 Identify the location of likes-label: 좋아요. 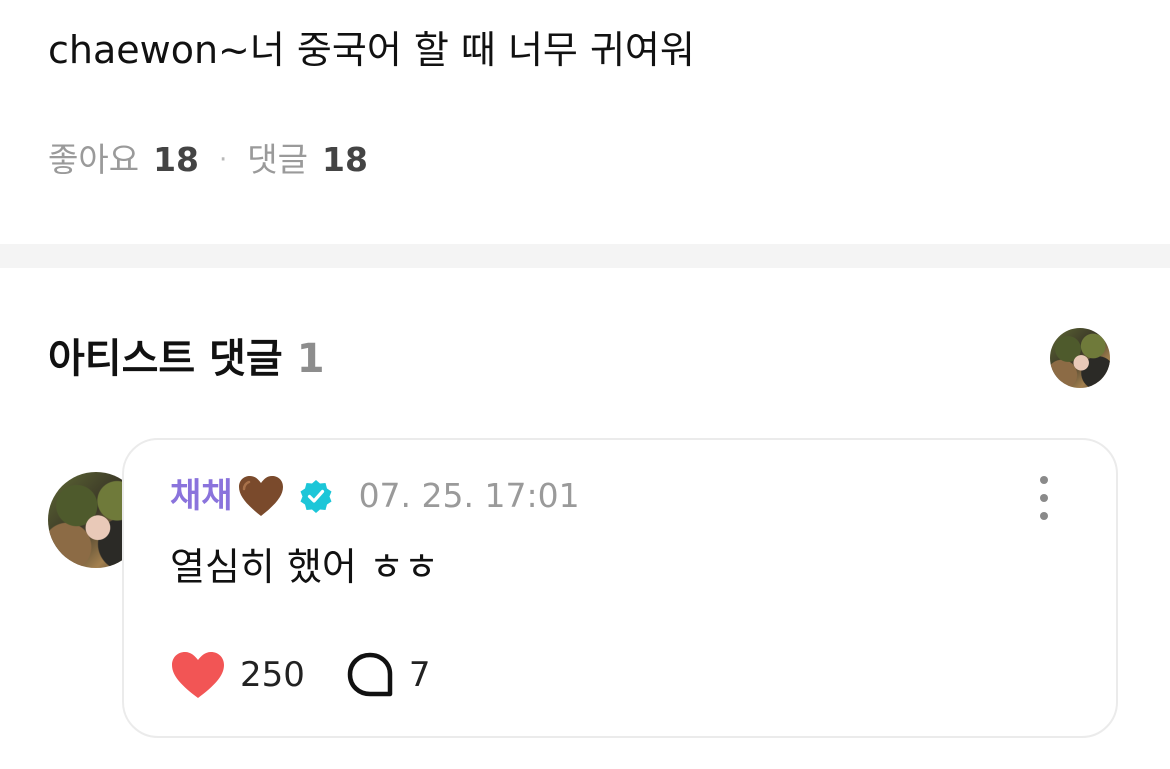
(93, 160).